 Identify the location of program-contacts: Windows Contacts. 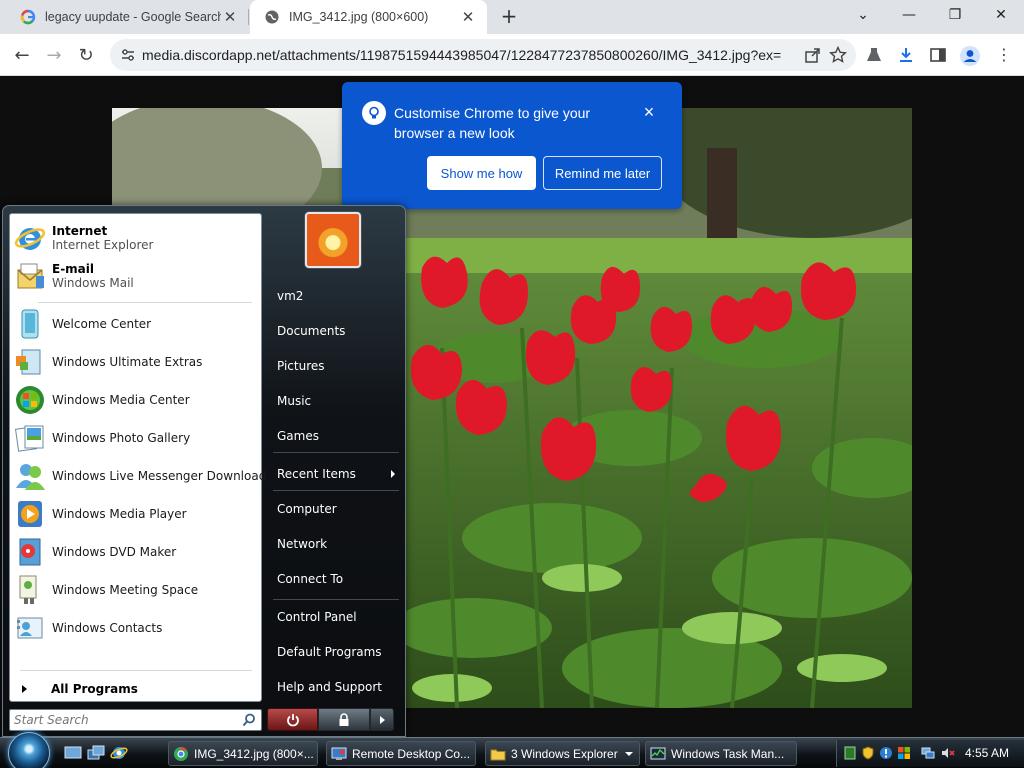
(136, 628).